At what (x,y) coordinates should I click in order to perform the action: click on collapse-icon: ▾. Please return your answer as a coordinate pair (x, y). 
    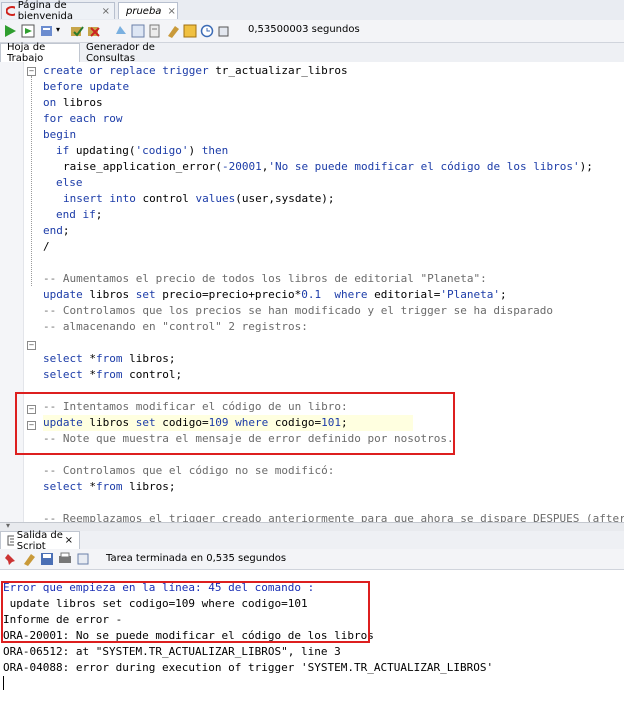
    Looking at the image, I should click on (8, 525).